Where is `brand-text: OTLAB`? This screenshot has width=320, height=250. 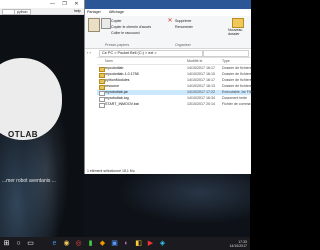
brand-text: OTLAB is located at coordinates (23, 134).